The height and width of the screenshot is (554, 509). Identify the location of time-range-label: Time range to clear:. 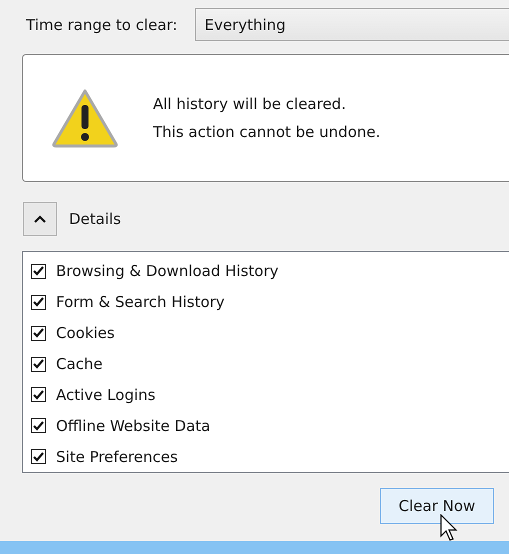
(102, 25).